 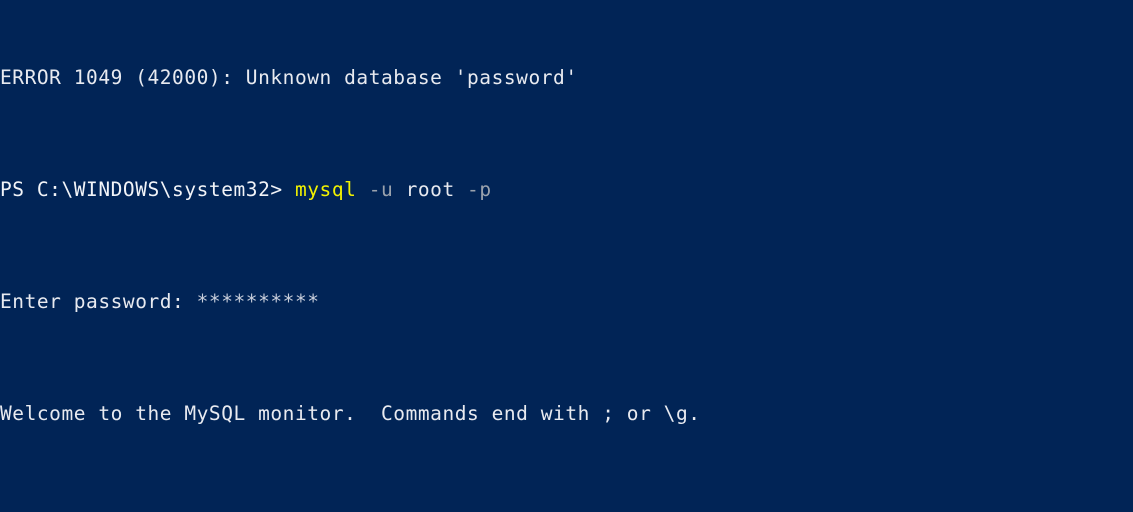 What do you see at coordinates (147, 189) in the screenshot?
I see `shell-prompt: PS C:\WINDOWS\system32>` at bounding box center [147, 189].